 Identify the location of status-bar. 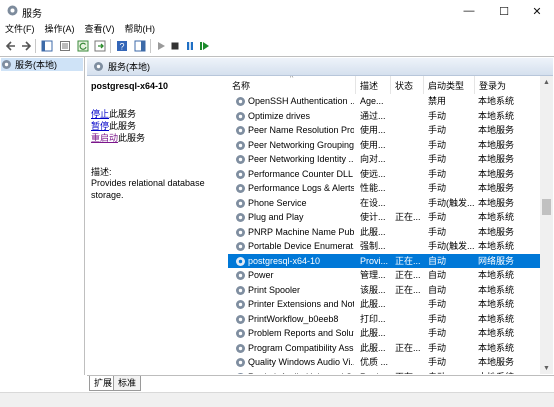
(277, 399).